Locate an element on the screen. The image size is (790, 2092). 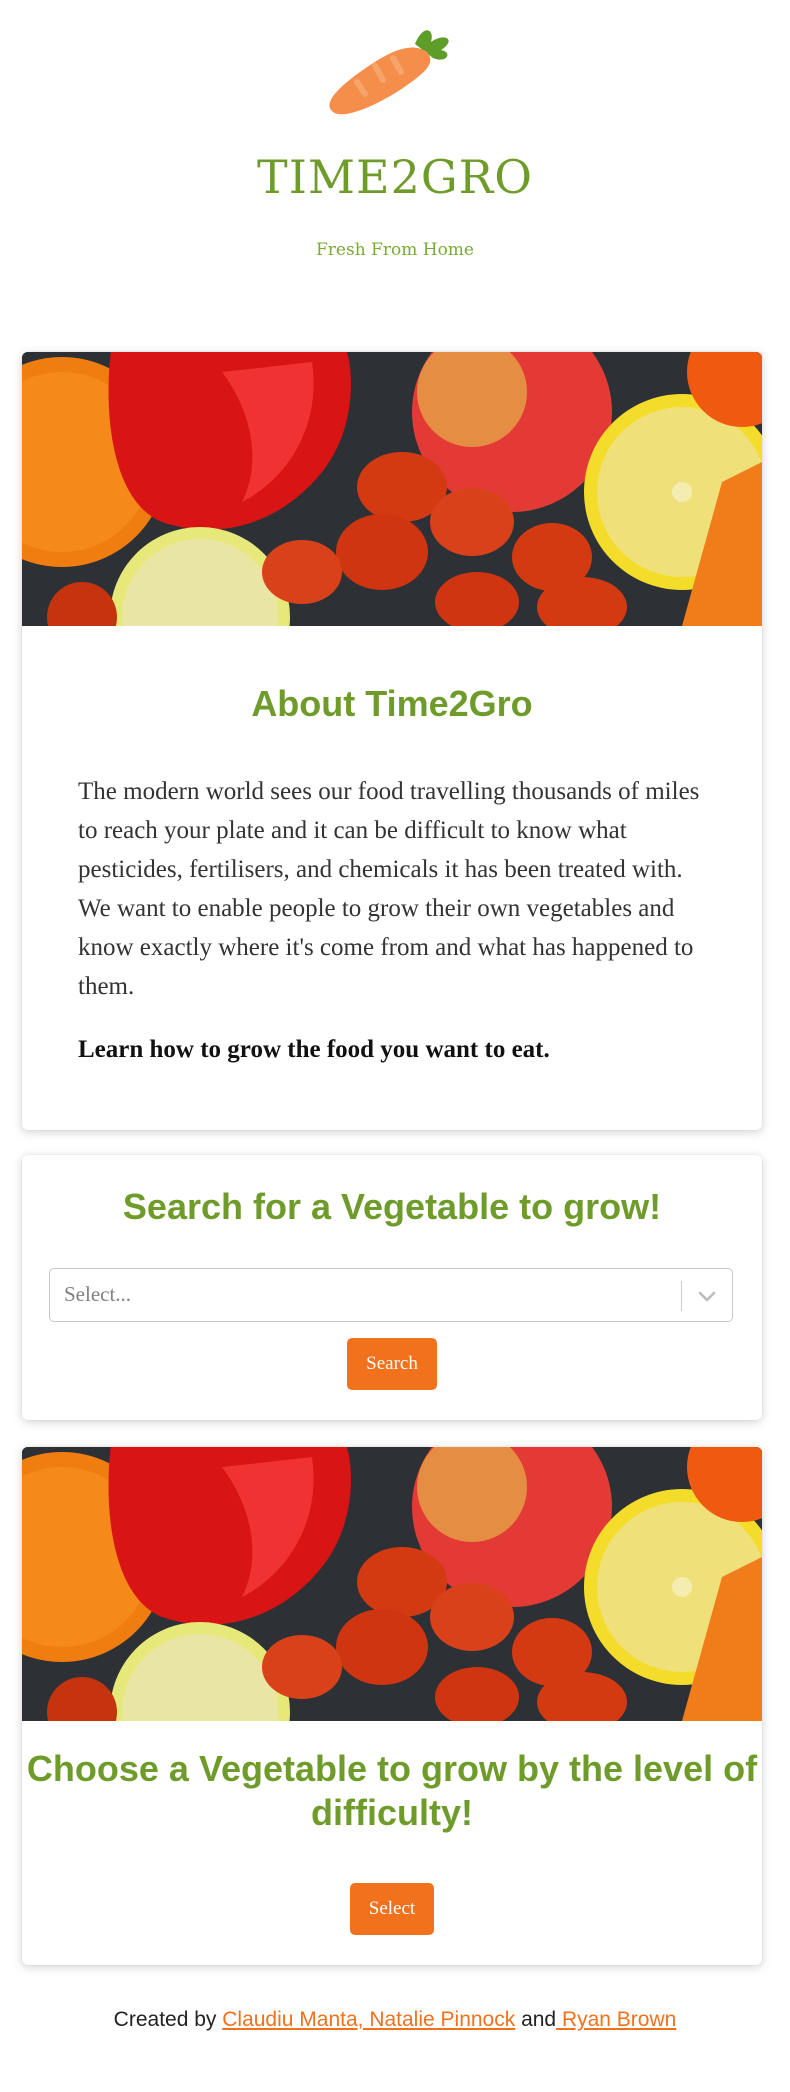
footer-link-authors: Claudiu Manta, Natalie Pinnock is located at coordinates (368, 2019).